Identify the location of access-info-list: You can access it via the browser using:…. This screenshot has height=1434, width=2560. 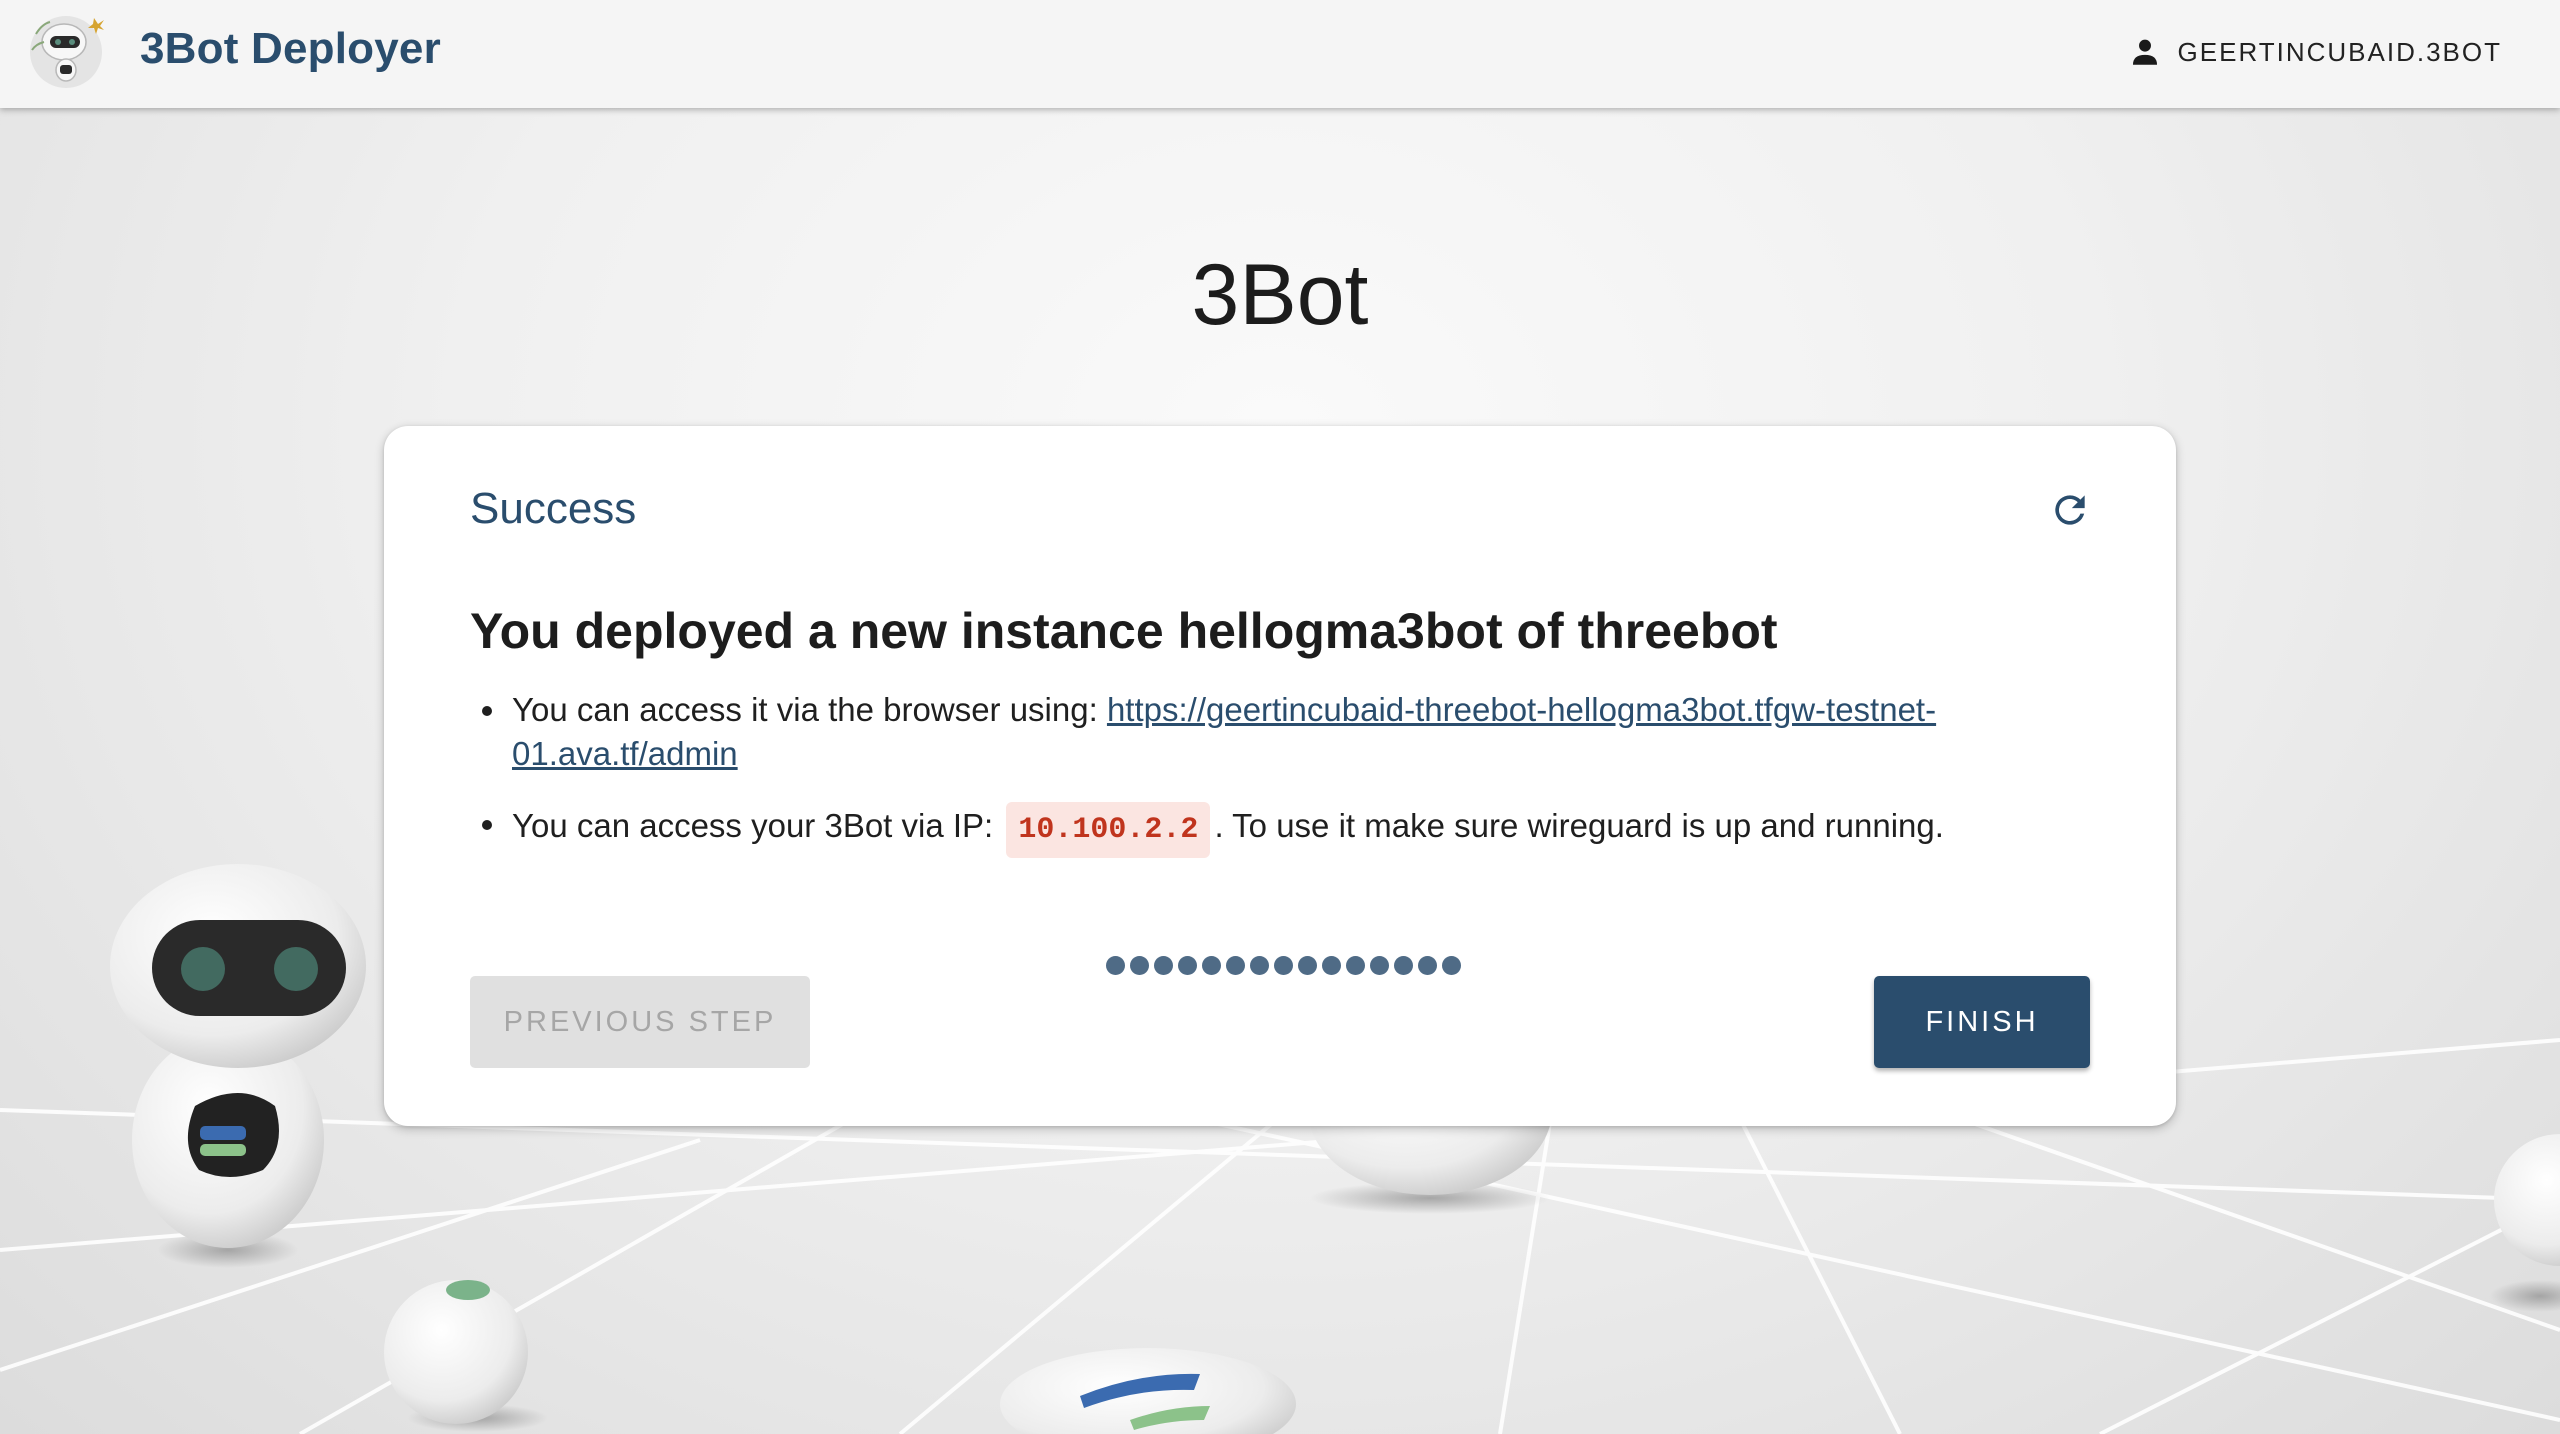
(1250, 773).